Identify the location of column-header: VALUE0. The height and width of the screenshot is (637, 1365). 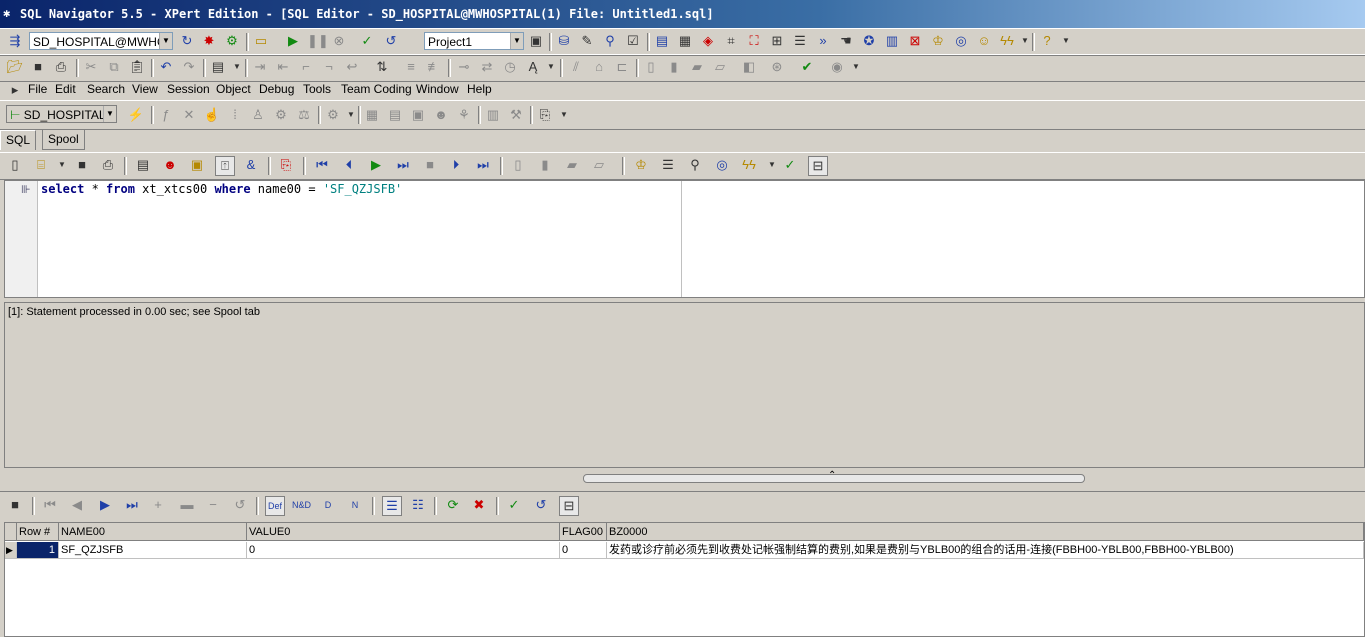
(403, 532).